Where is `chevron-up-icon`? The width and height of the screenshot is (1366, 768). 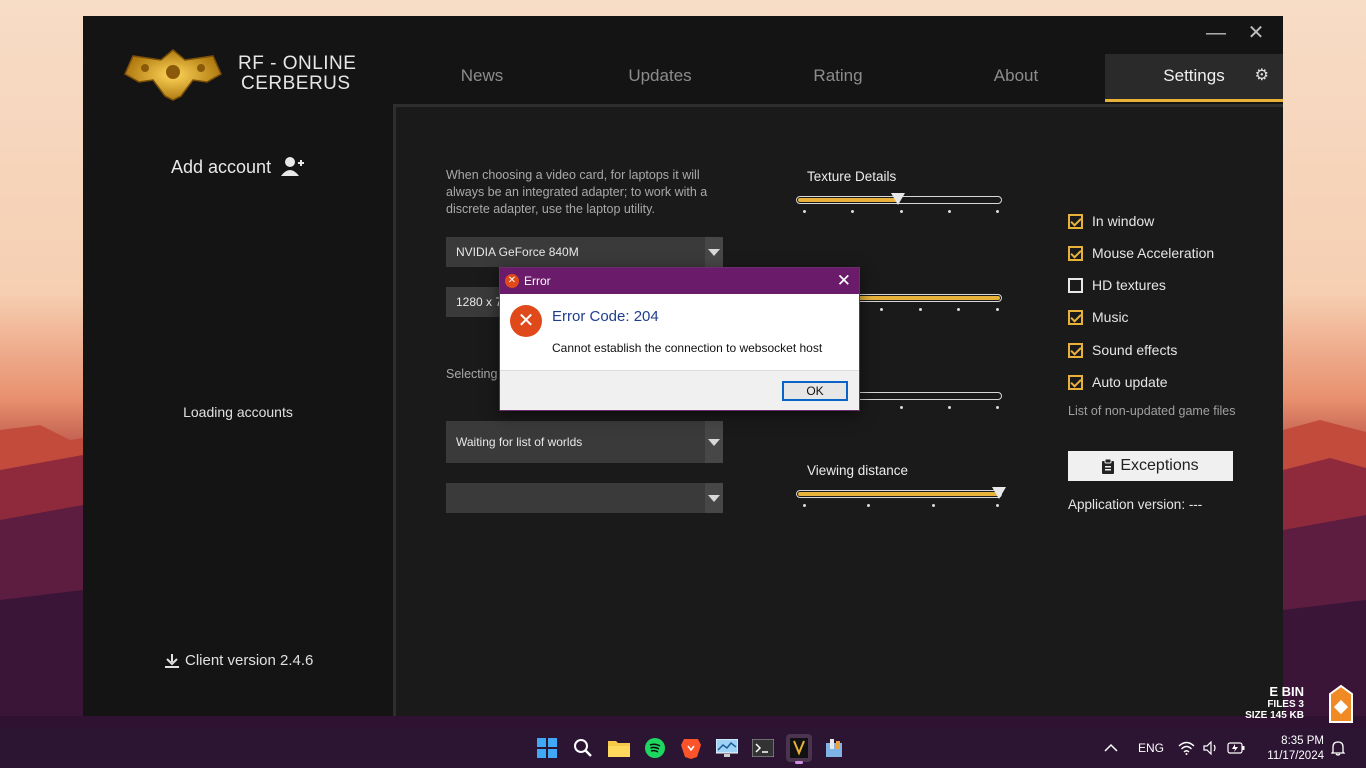
chevron-up-icon is located at coordinates (1111, 747).